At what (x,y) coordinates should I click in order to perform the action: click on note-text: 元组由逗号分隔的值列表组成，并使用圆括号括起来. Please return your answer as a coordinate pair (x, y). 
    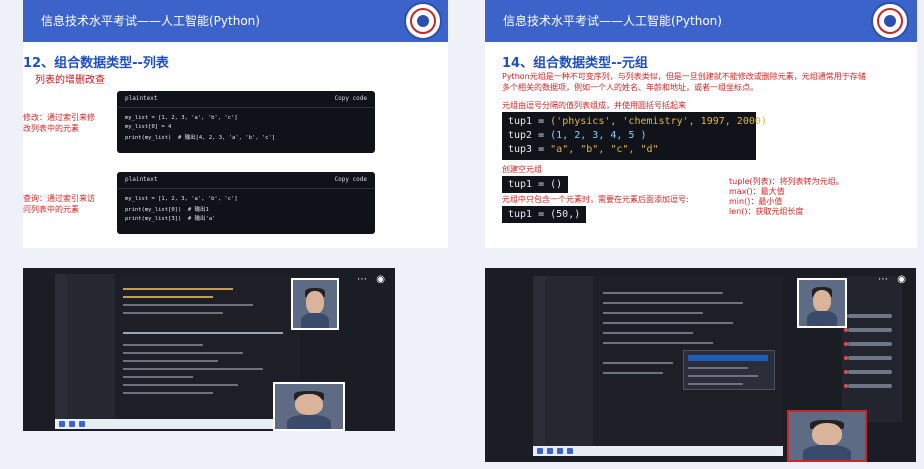
    Looking at the image, I should click on (594, 105).